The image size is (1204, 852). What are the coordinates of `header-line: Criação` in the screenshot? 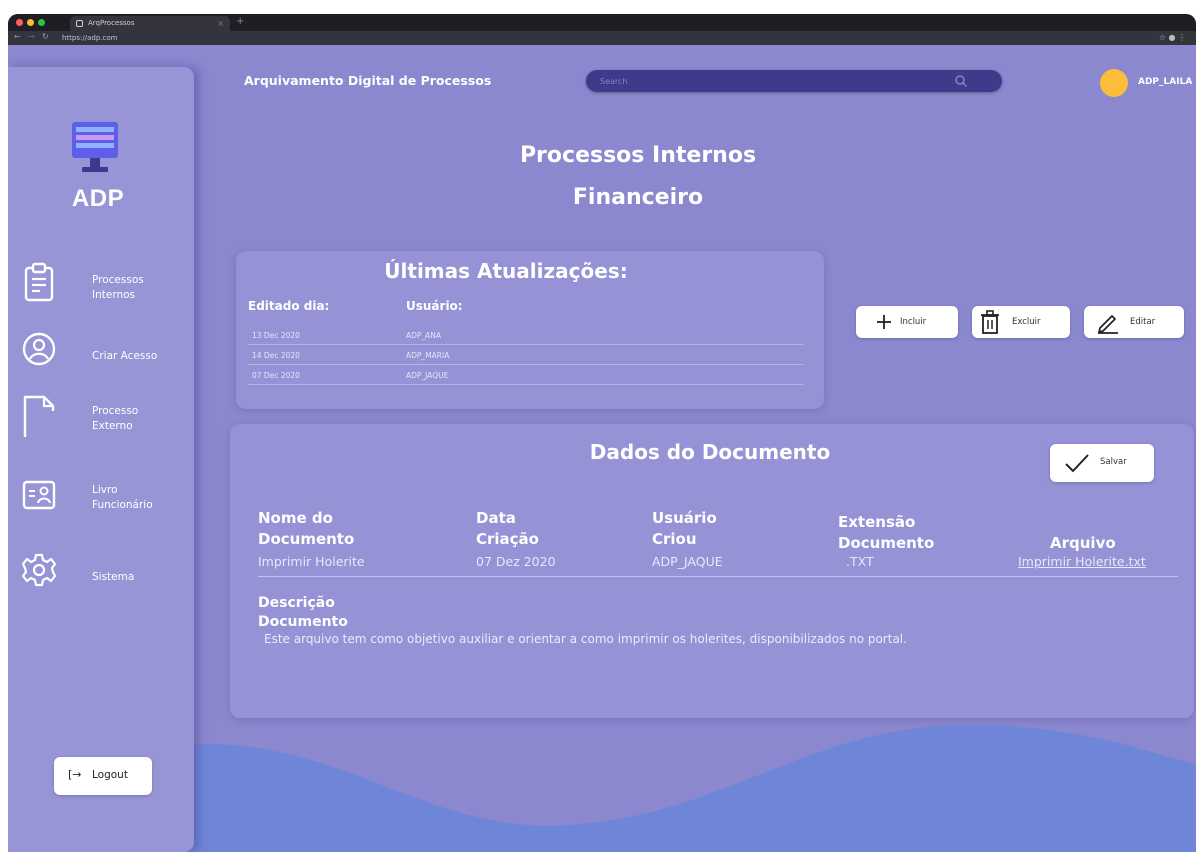 It's located at (507, 539).